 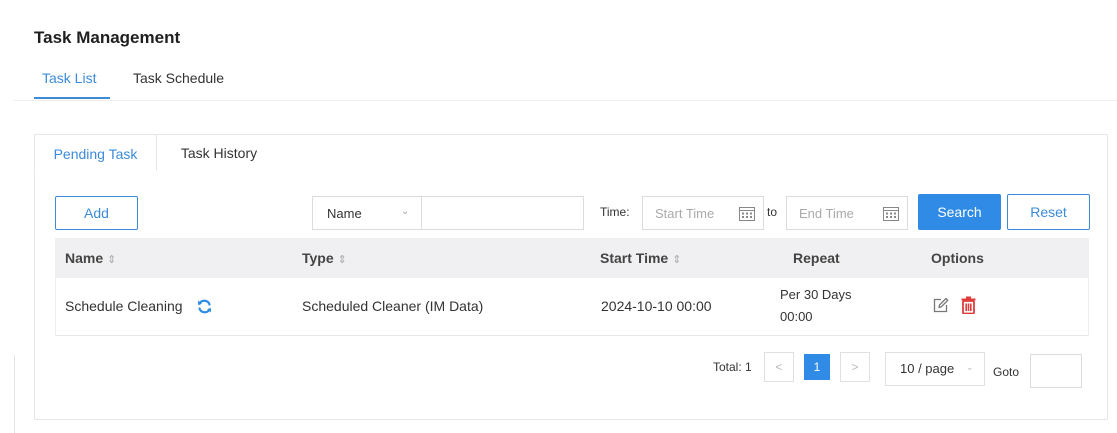 What do you see at coordinates (779, 367) in the screenshot?
I see `prev-page-button: <` at bounding box center [779, 367].